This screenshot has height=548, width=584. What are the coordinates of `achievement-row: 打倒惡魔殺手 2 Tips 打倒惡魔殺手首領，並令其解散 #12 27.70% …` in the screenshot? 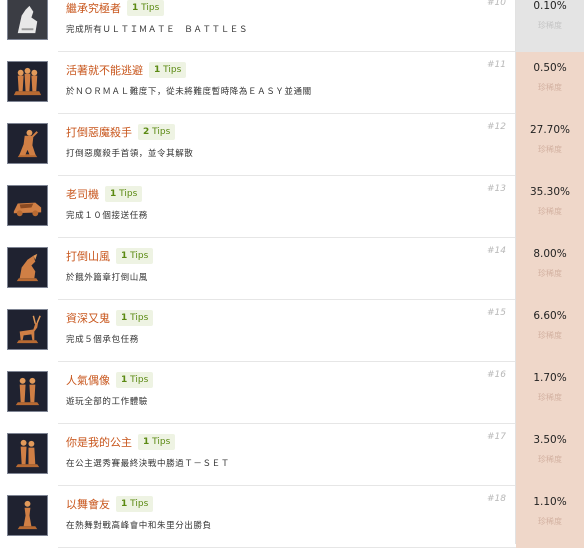 It's located at (292, 145).